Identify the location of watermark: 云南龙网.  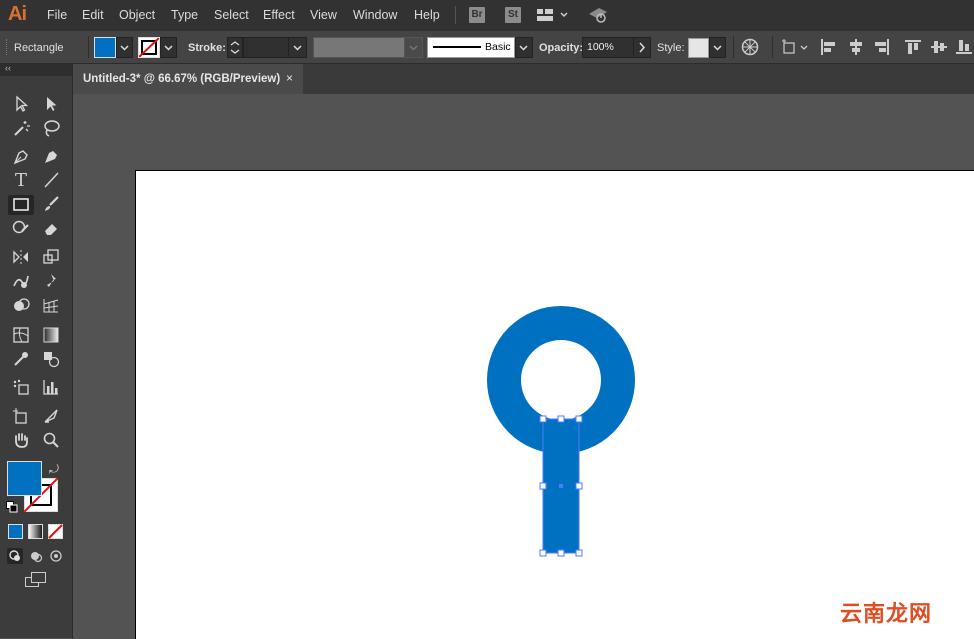
(886, 613).